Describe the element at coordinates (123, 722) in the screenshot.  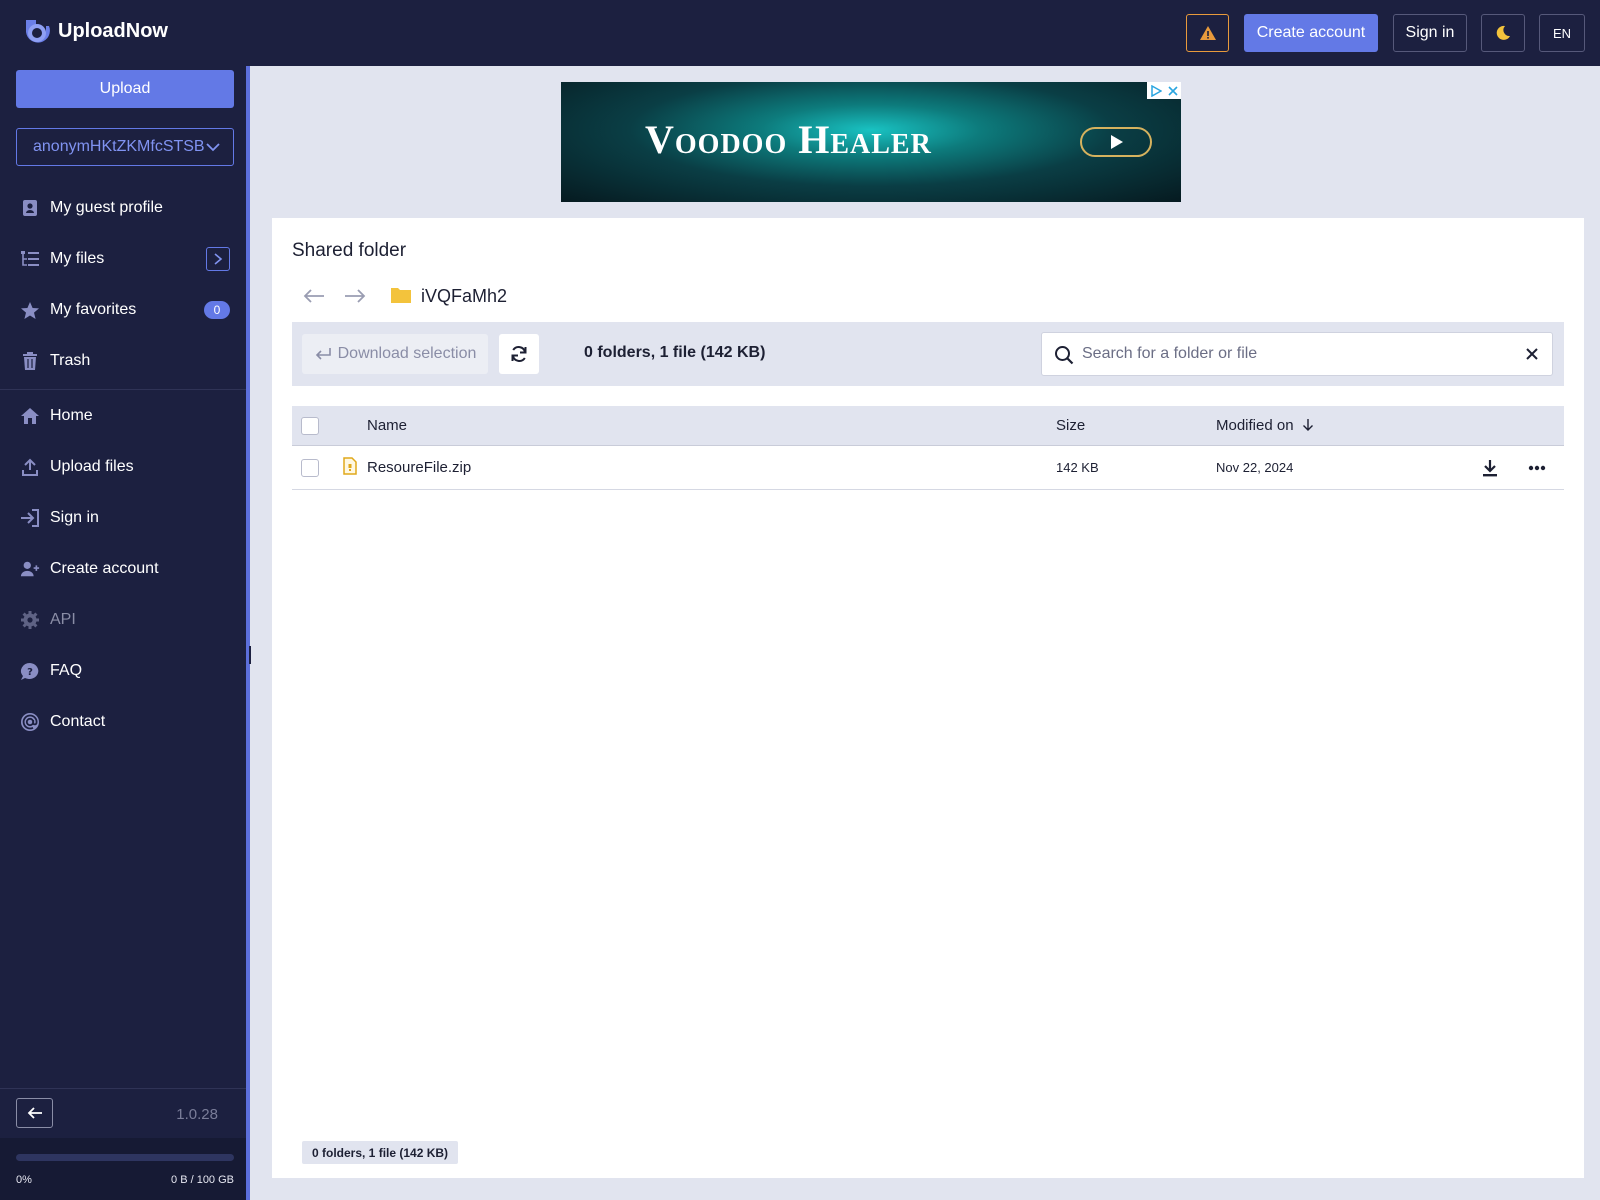
I see `sidebar-item-contact: Contact` at that location.